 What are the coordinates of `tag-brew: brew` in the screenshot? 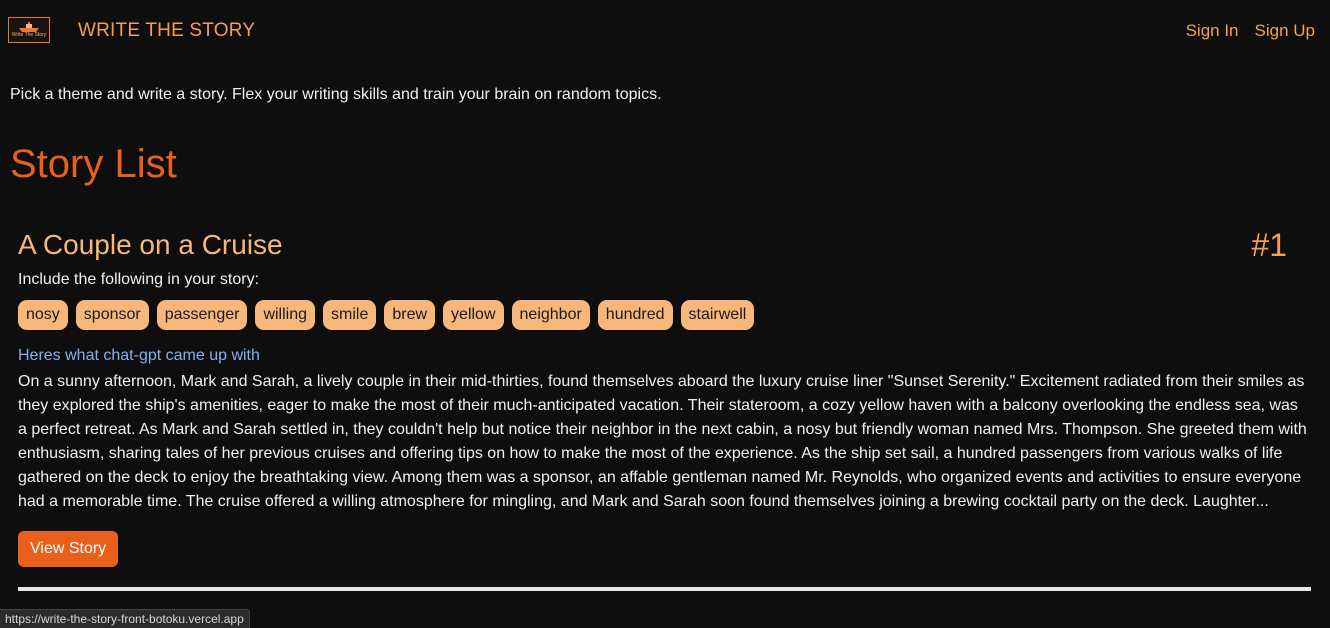 It's located at (410, 315).